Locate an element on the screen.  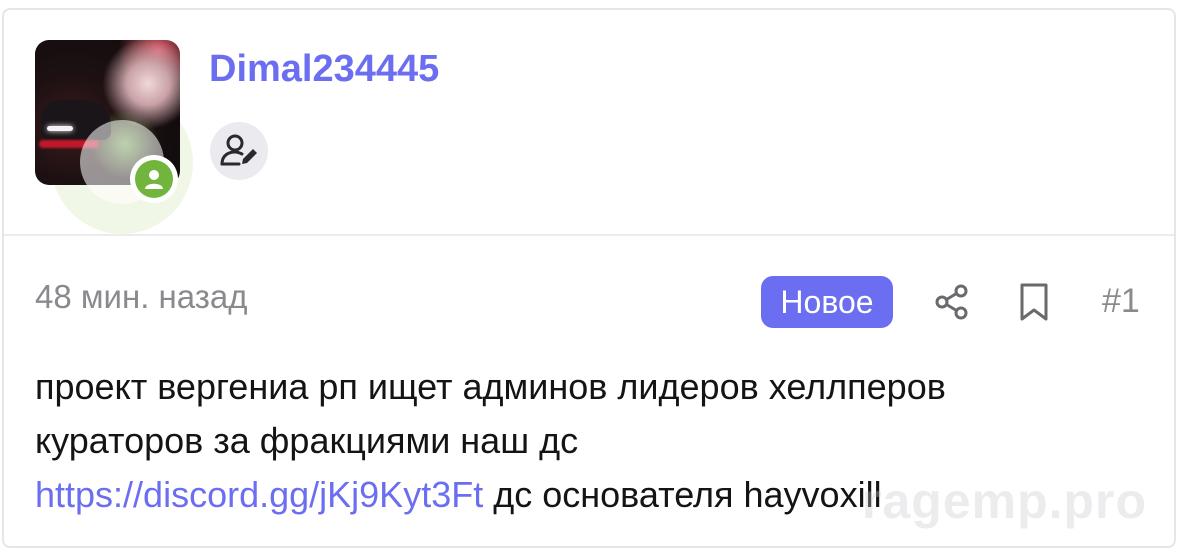
online-status-badge is located at coordinates (154, 179).